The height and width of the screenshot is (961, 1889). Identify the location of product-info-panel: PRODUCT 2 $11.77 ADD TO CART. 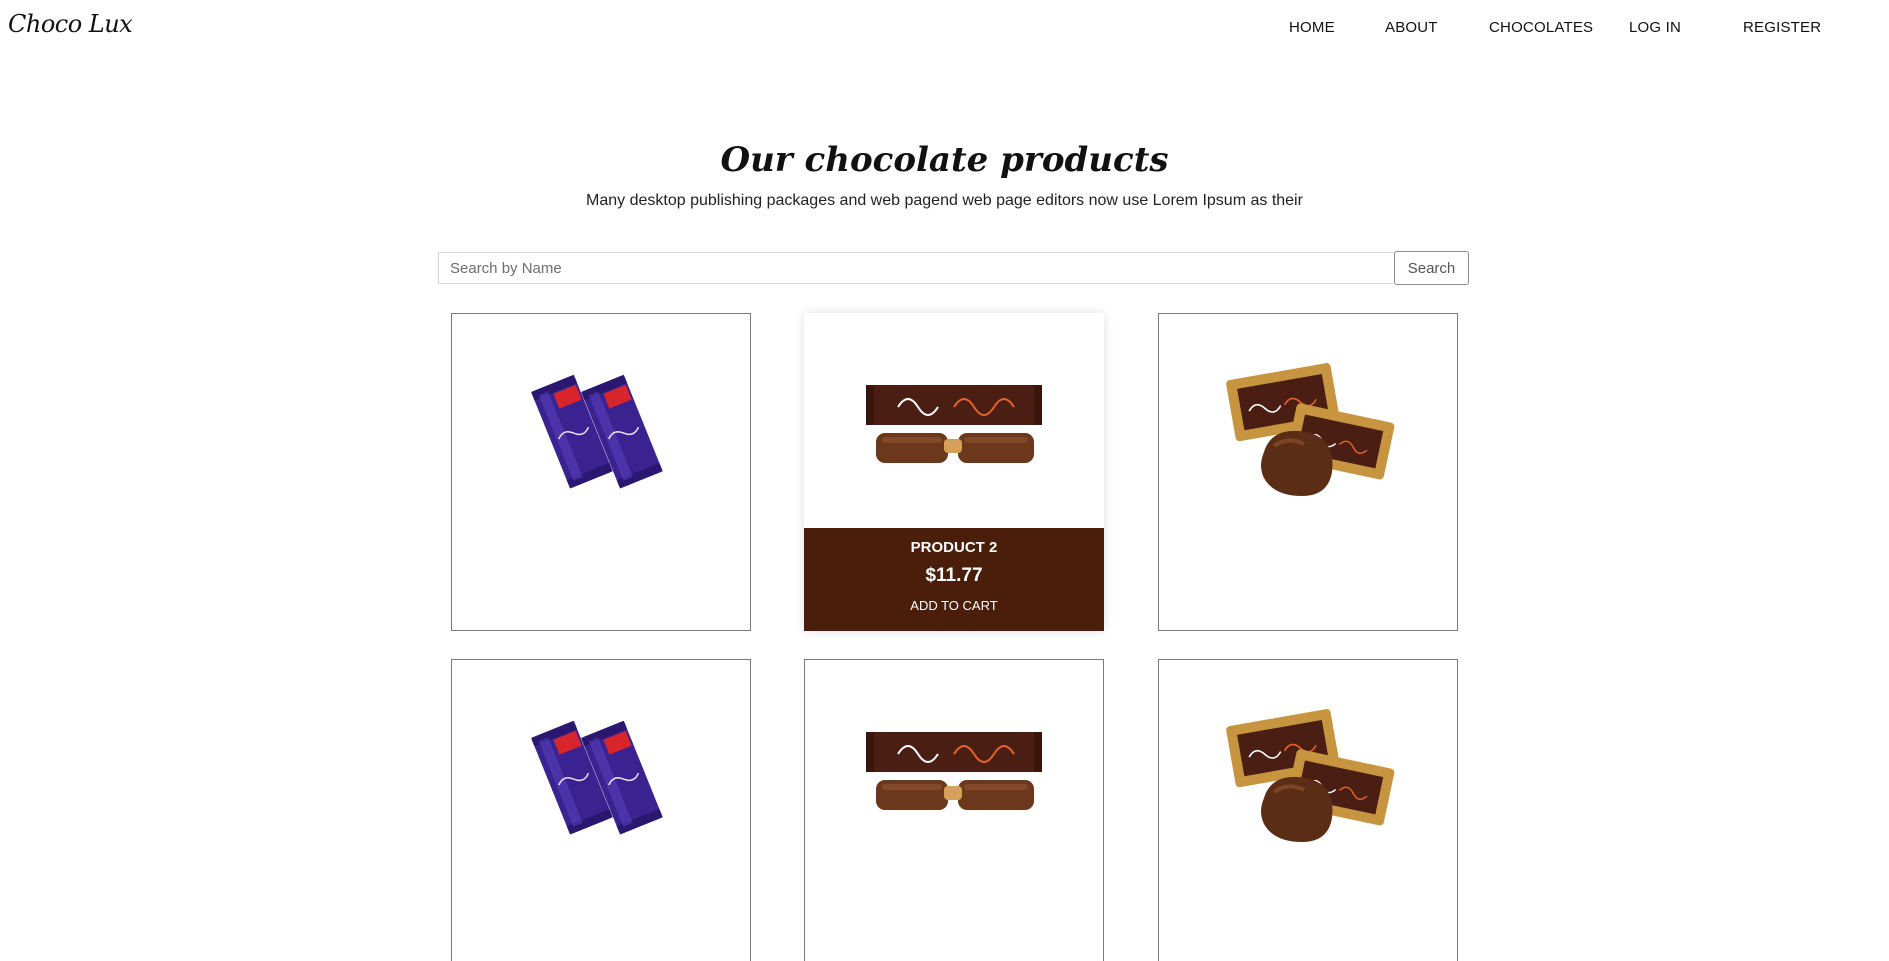
(954, 579).